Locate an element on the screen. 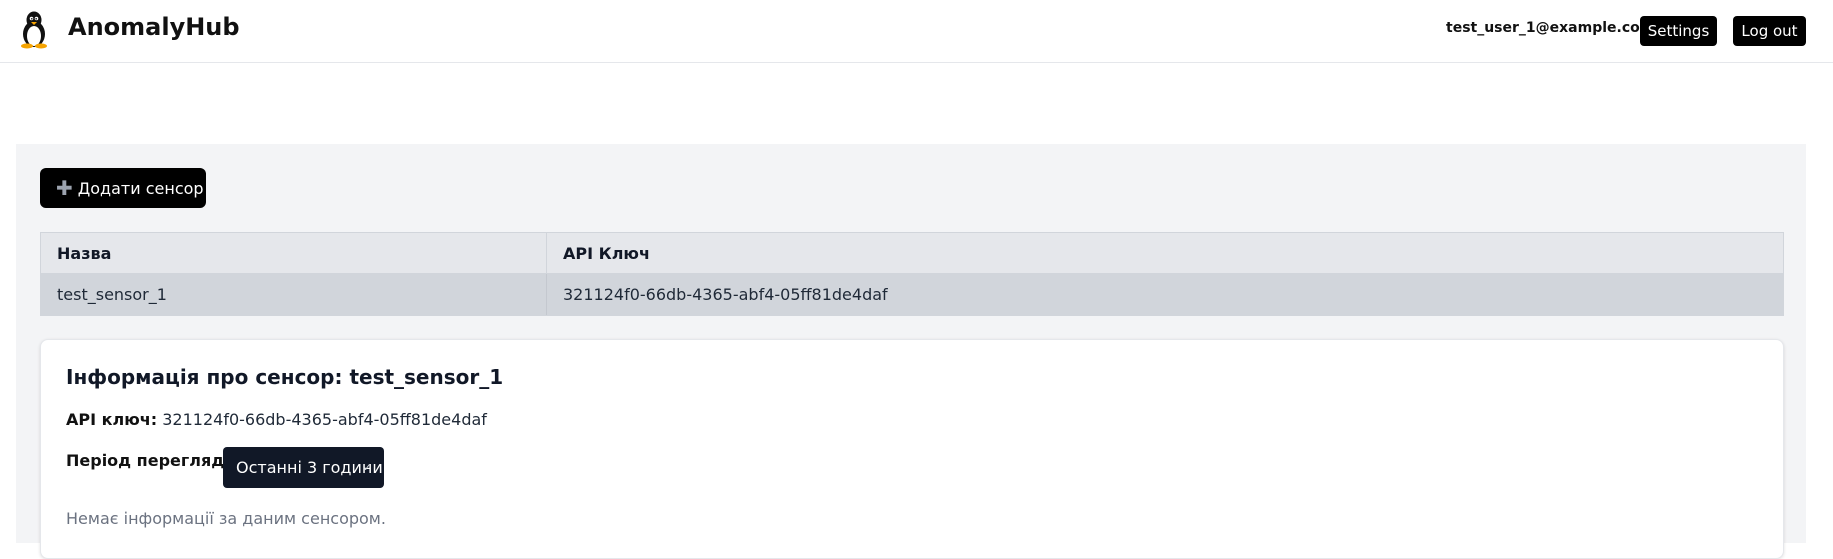  app-title: AnomalyHub is located at coordinates (154, 27).